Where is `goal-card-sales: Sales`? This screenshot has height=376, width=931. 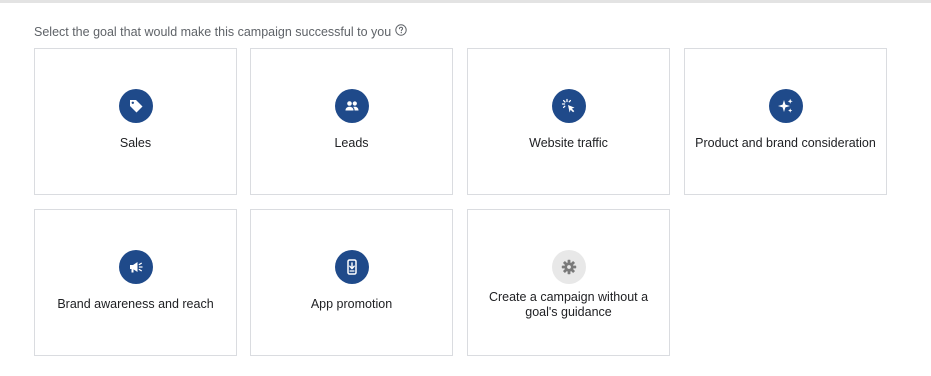
goal-card-sales: Sales is located at coordinates (135, 121).